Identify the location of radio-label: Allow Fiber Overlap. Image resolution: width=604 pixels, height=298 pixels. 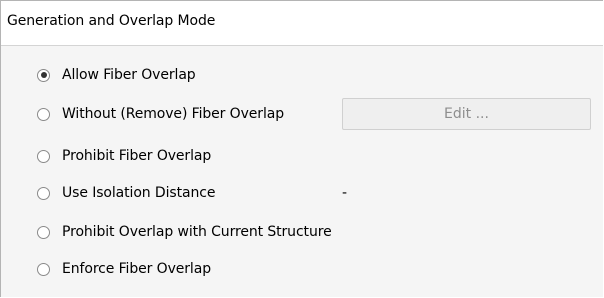
(129, 75).